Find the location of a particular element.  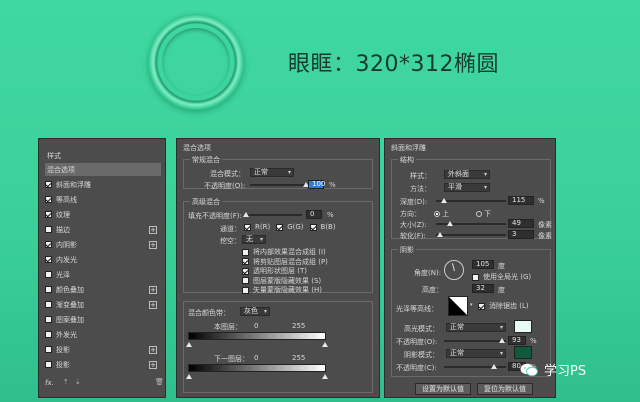

direction-down-option: 下 is located at coordinates (483, 214).